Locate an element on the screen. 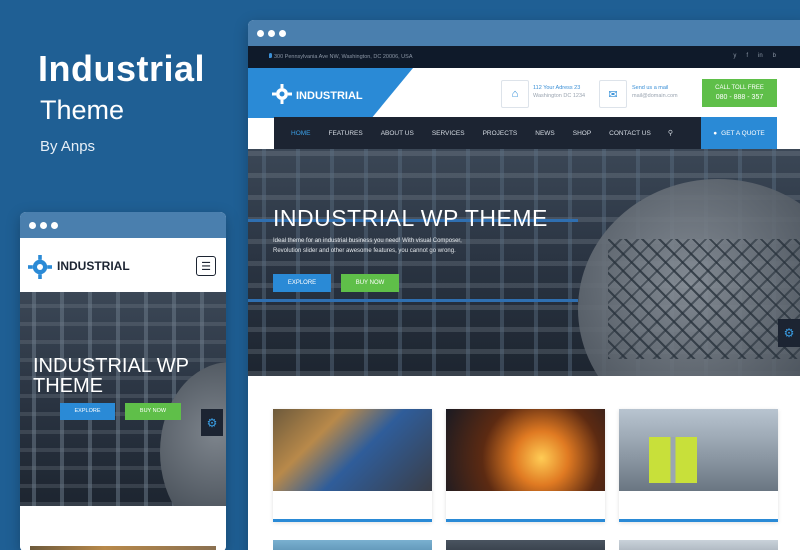 This screenshot has height=550, width=800. promo-title: Industrial is located at coordinates (122, 68).